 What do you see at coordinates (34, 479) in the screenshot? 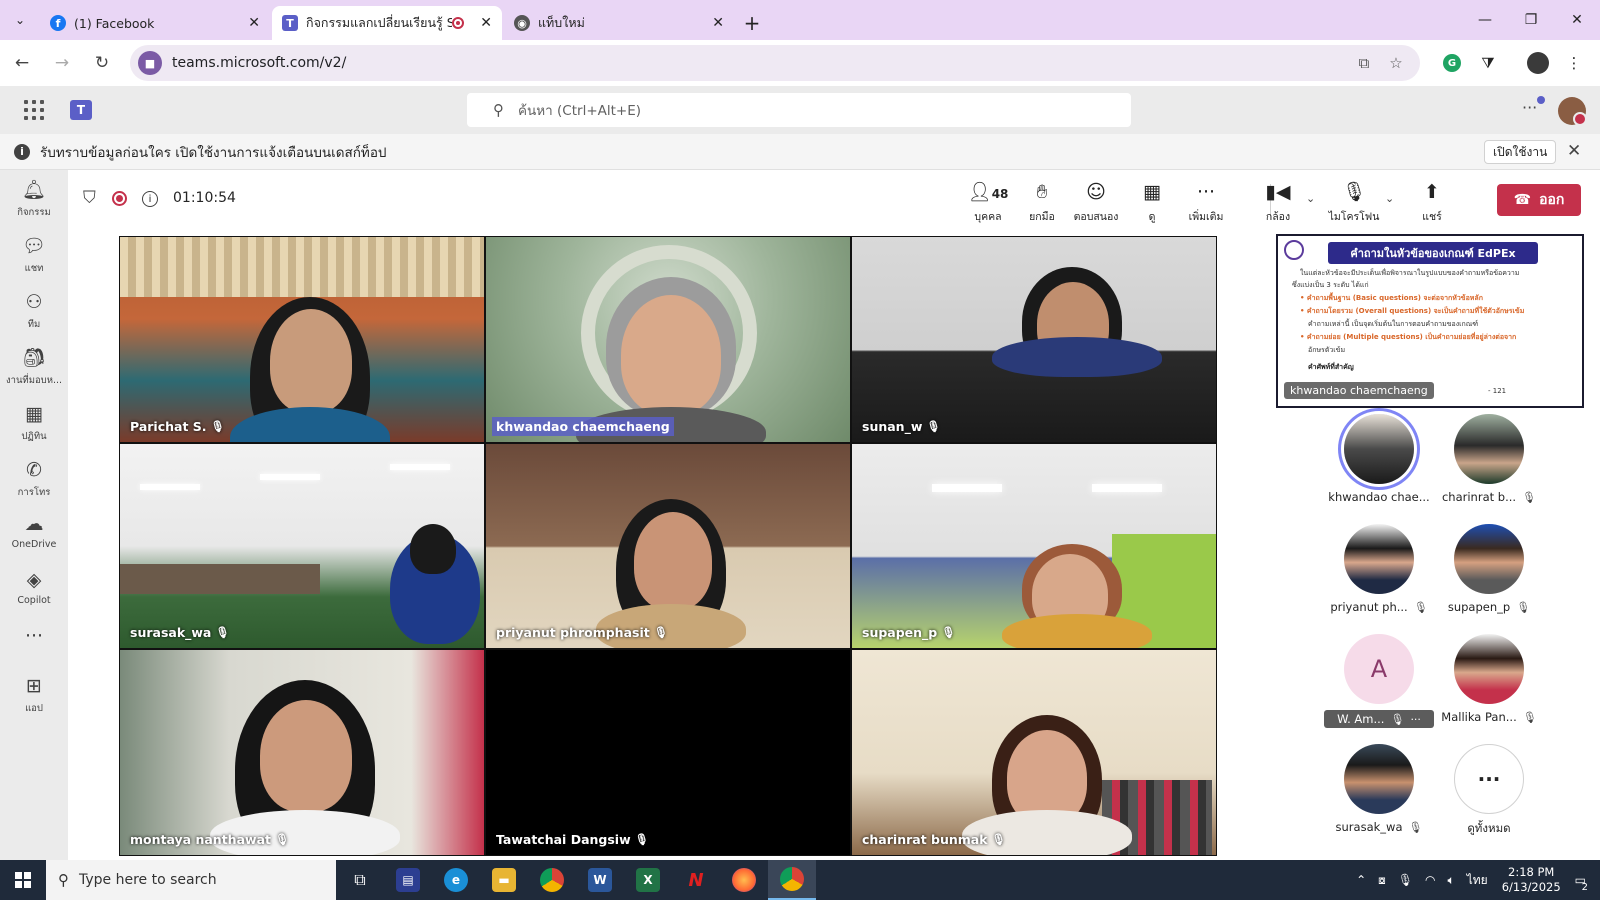
I see `rail-item-calls: ✆ การโทร` at bounding box center [34, 479].